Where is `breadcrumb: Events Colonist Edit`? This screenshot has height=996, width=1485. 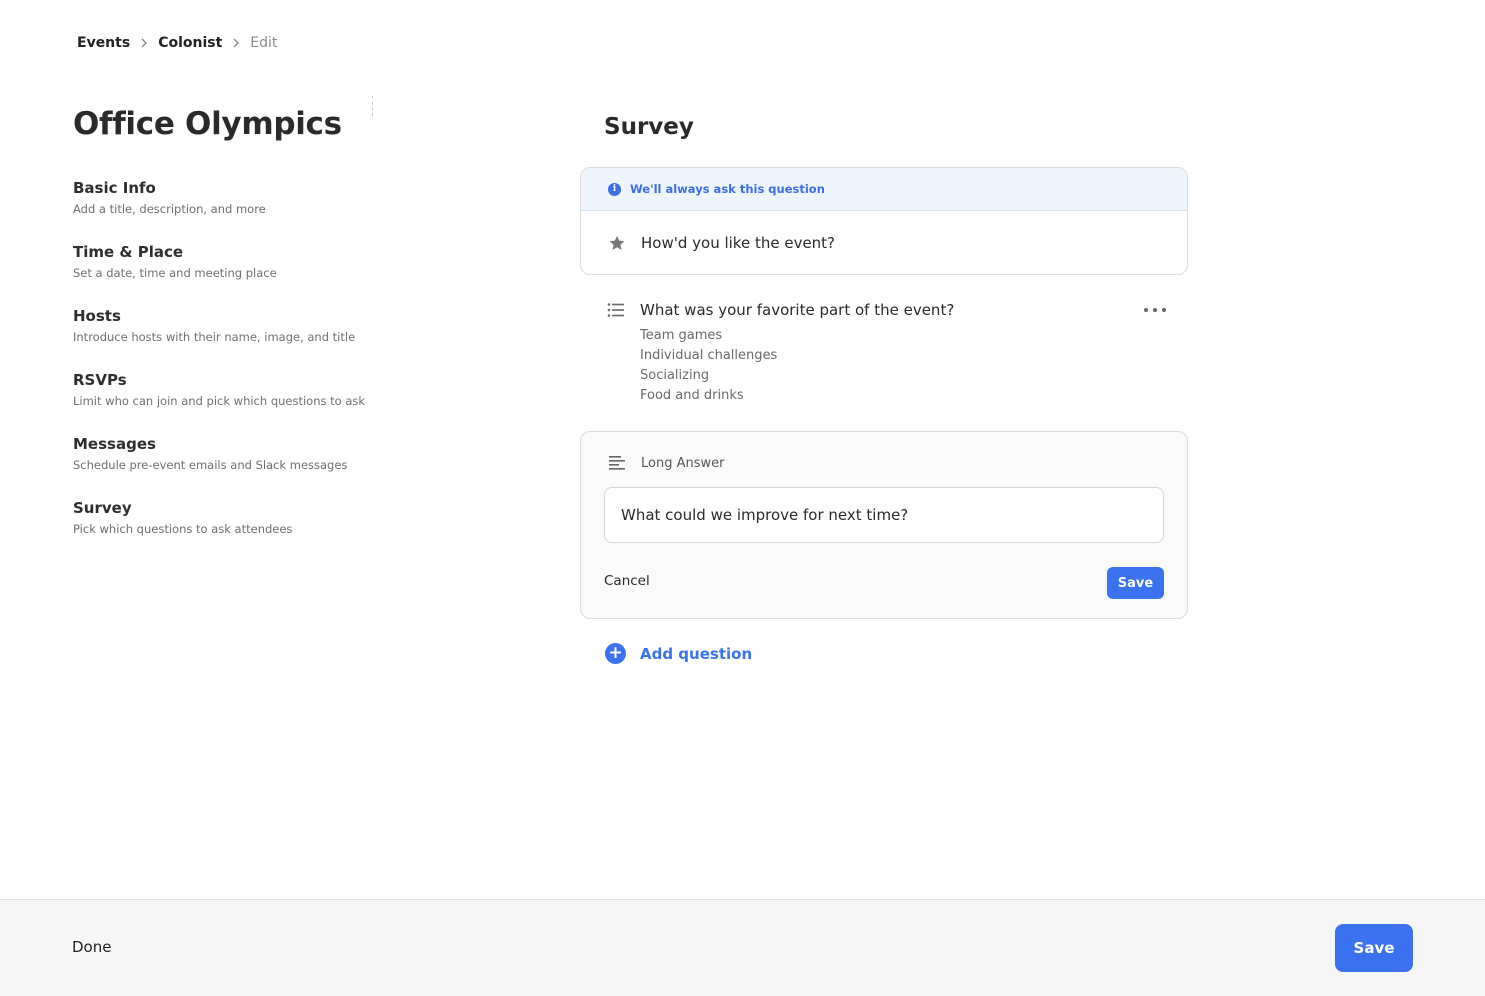 breadcrumb: Events Colonist Edit is located at coordinates (177, 43).